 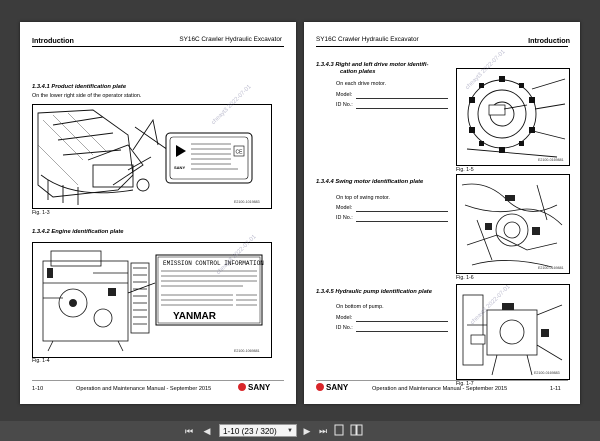 What do you see at coordinates (465, 278) in the screenshot?
I see `figure-caption: Fig. 1-6` at bounding box center [465, 278].